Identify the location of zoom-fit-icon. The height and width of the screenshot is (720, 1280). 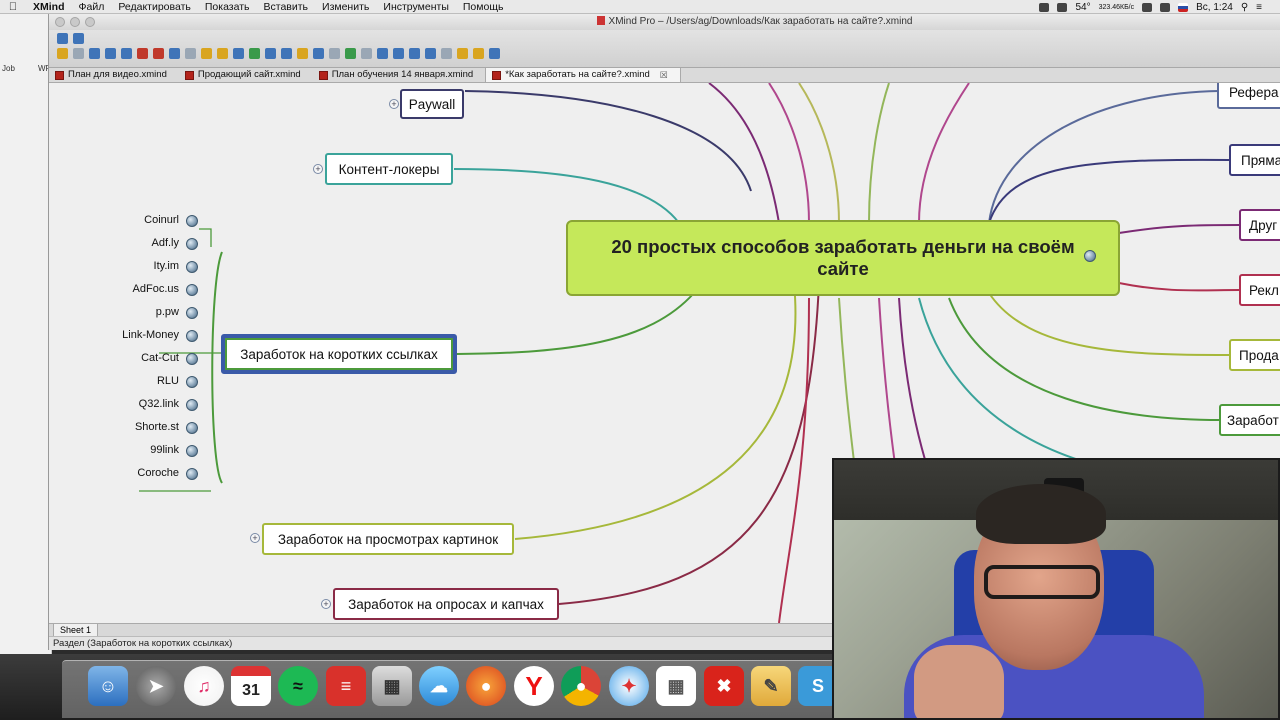
(414, 53).